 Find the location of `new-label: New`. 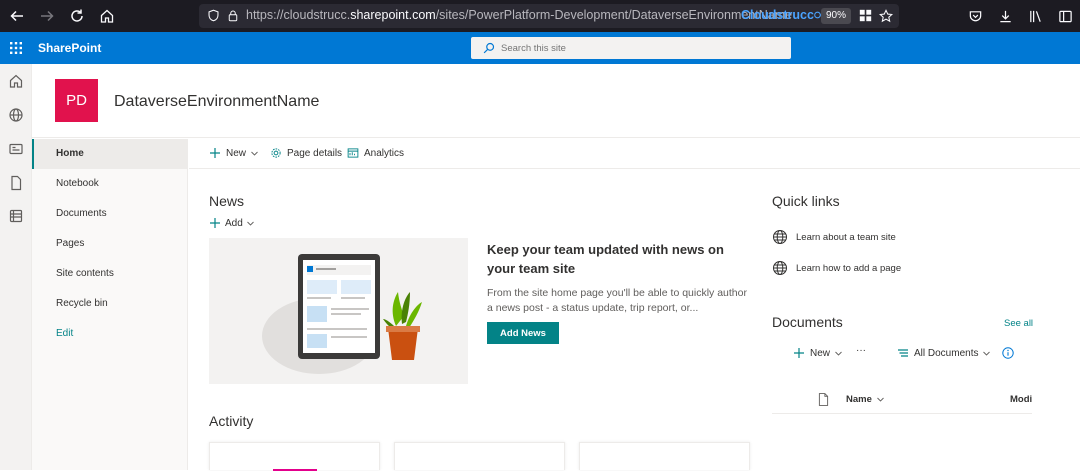

new-label: New is located at coordinates (236, 153).